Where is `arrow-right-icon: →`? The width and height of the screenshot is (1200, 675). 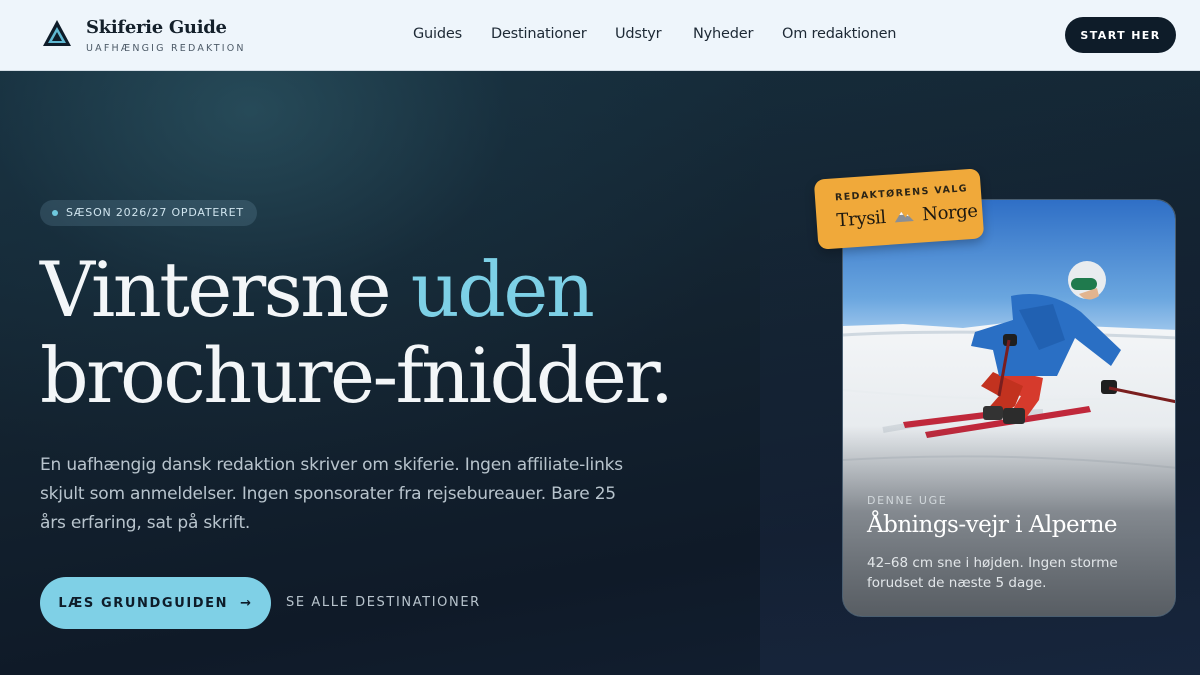
arrow-right-icon: → is located at coordinates (246, 603).